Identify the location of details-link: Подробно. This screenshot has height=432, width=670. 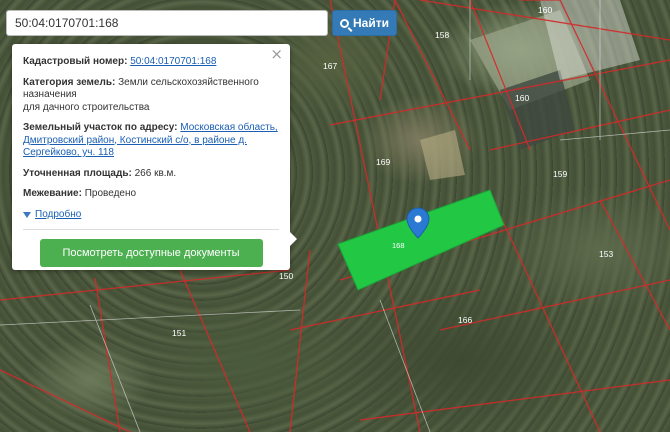
(58, 215).